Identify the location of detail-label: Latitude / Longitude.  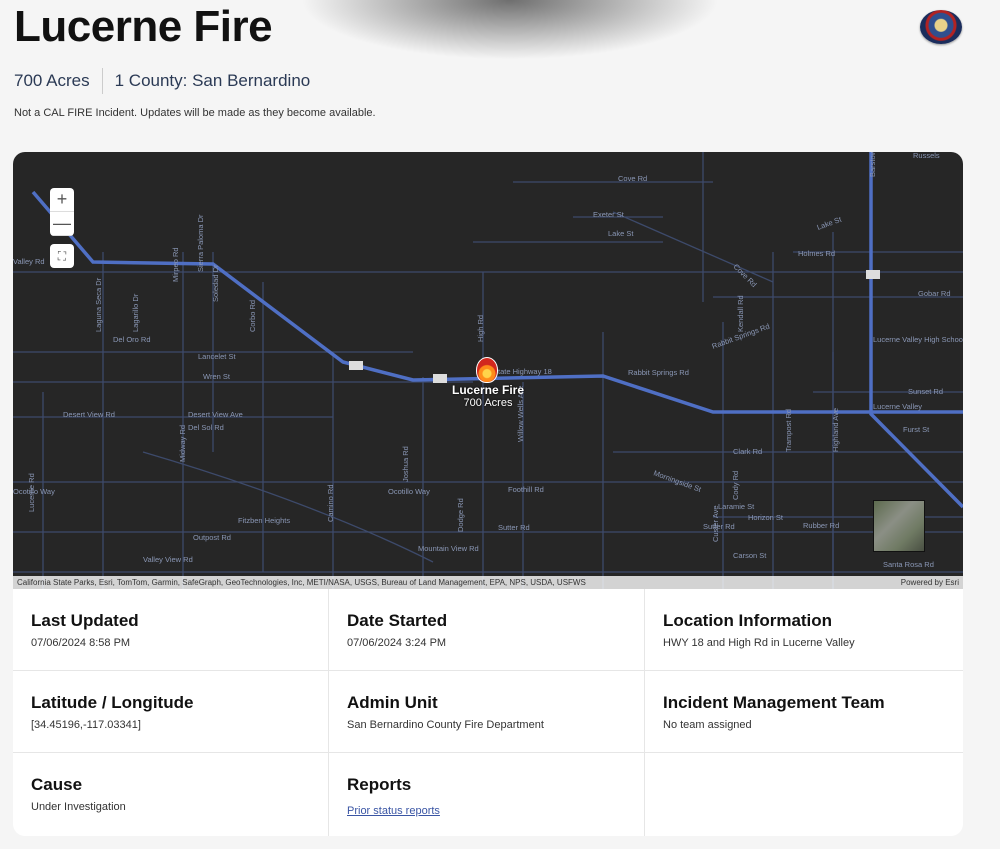
(112, 702).